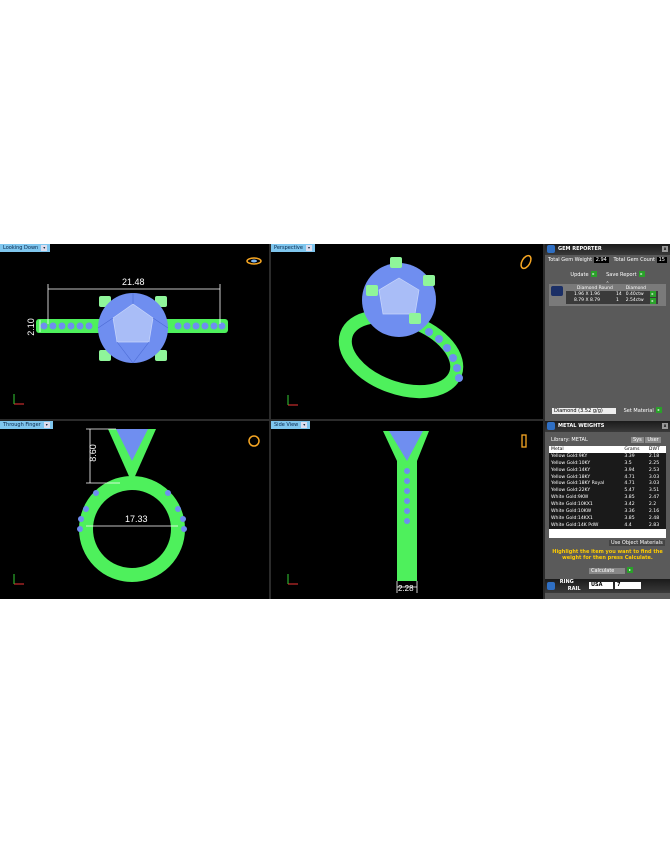  Describe the element at coordinates (607, 249) in the screenshot. I see `gem-reporter-header: GEM REPORTER x` at that location.